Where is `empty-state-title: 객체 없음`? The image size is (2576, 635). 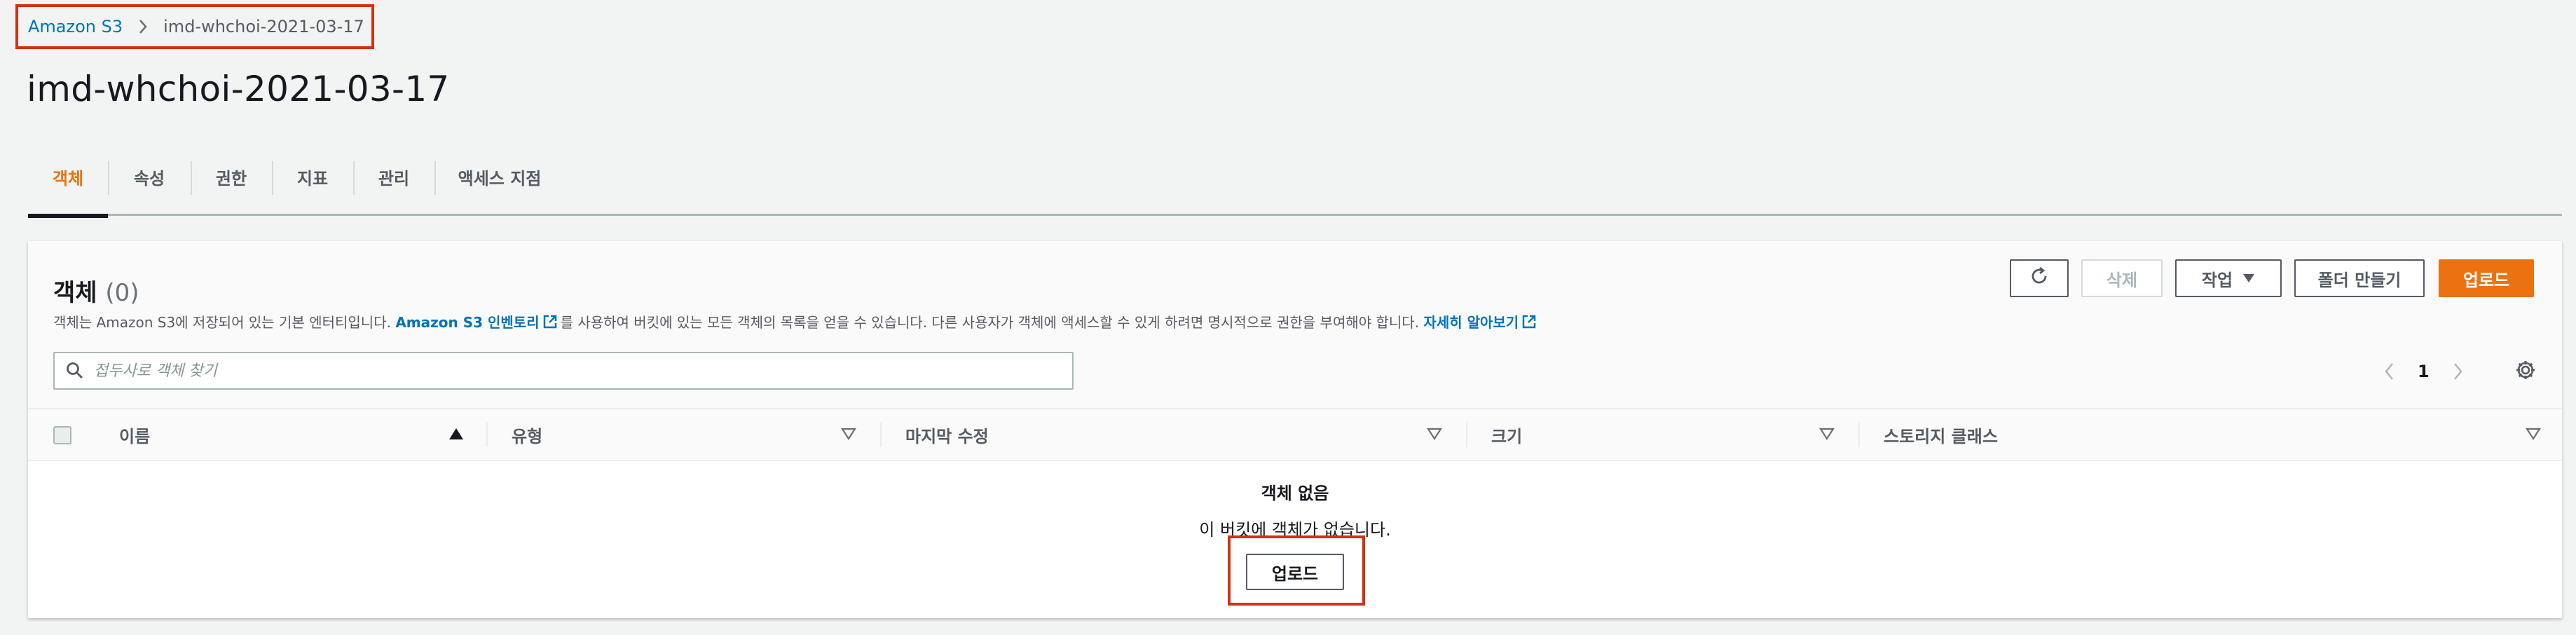 empty-state-title: 객체 없음 is located at coordinates (1295, 494).